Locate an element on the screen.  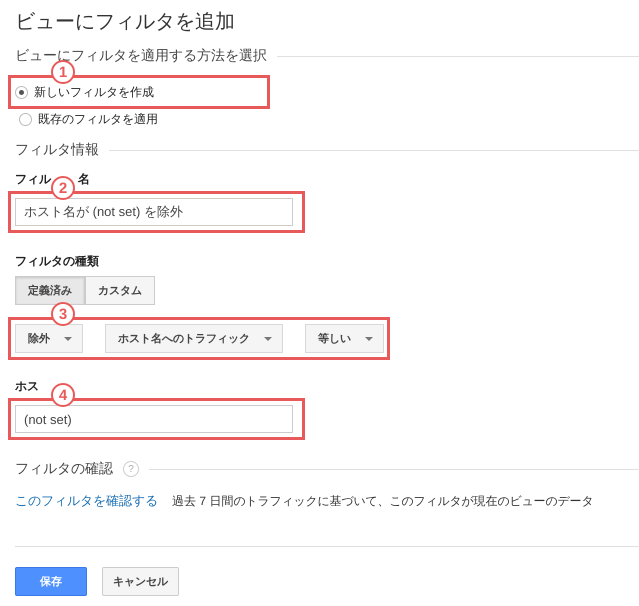
annotation-badge: 2 is located at coordinates (63, 188).